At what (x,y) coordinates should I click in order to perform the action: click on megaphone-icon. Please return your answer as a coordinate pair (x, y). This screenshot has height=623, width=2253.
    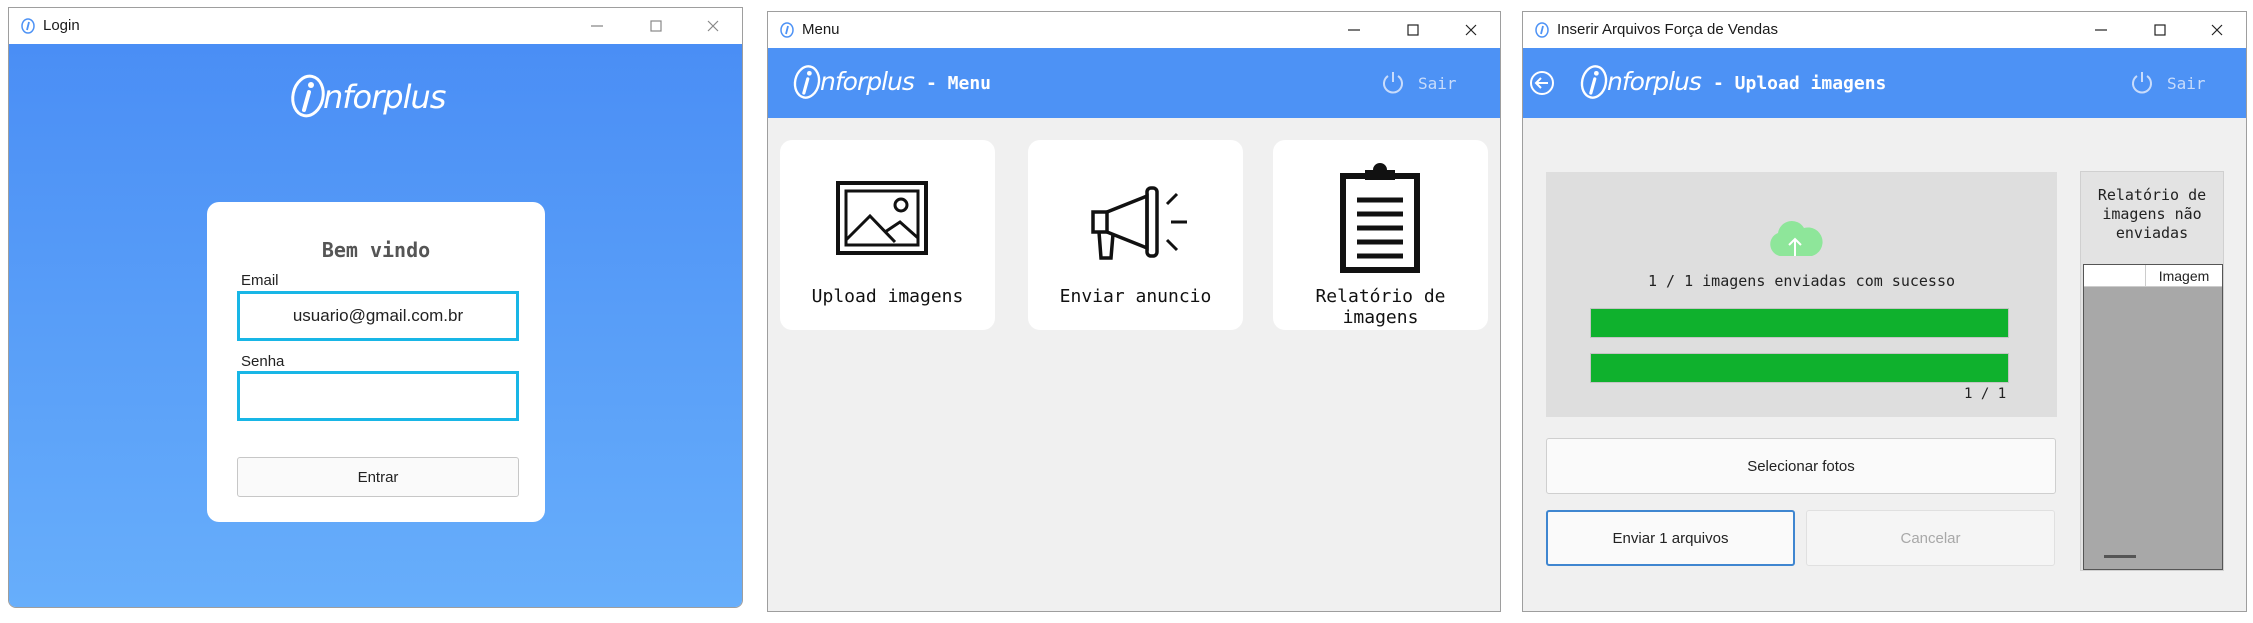
    Looking at the image, I should click on (1139, 223).